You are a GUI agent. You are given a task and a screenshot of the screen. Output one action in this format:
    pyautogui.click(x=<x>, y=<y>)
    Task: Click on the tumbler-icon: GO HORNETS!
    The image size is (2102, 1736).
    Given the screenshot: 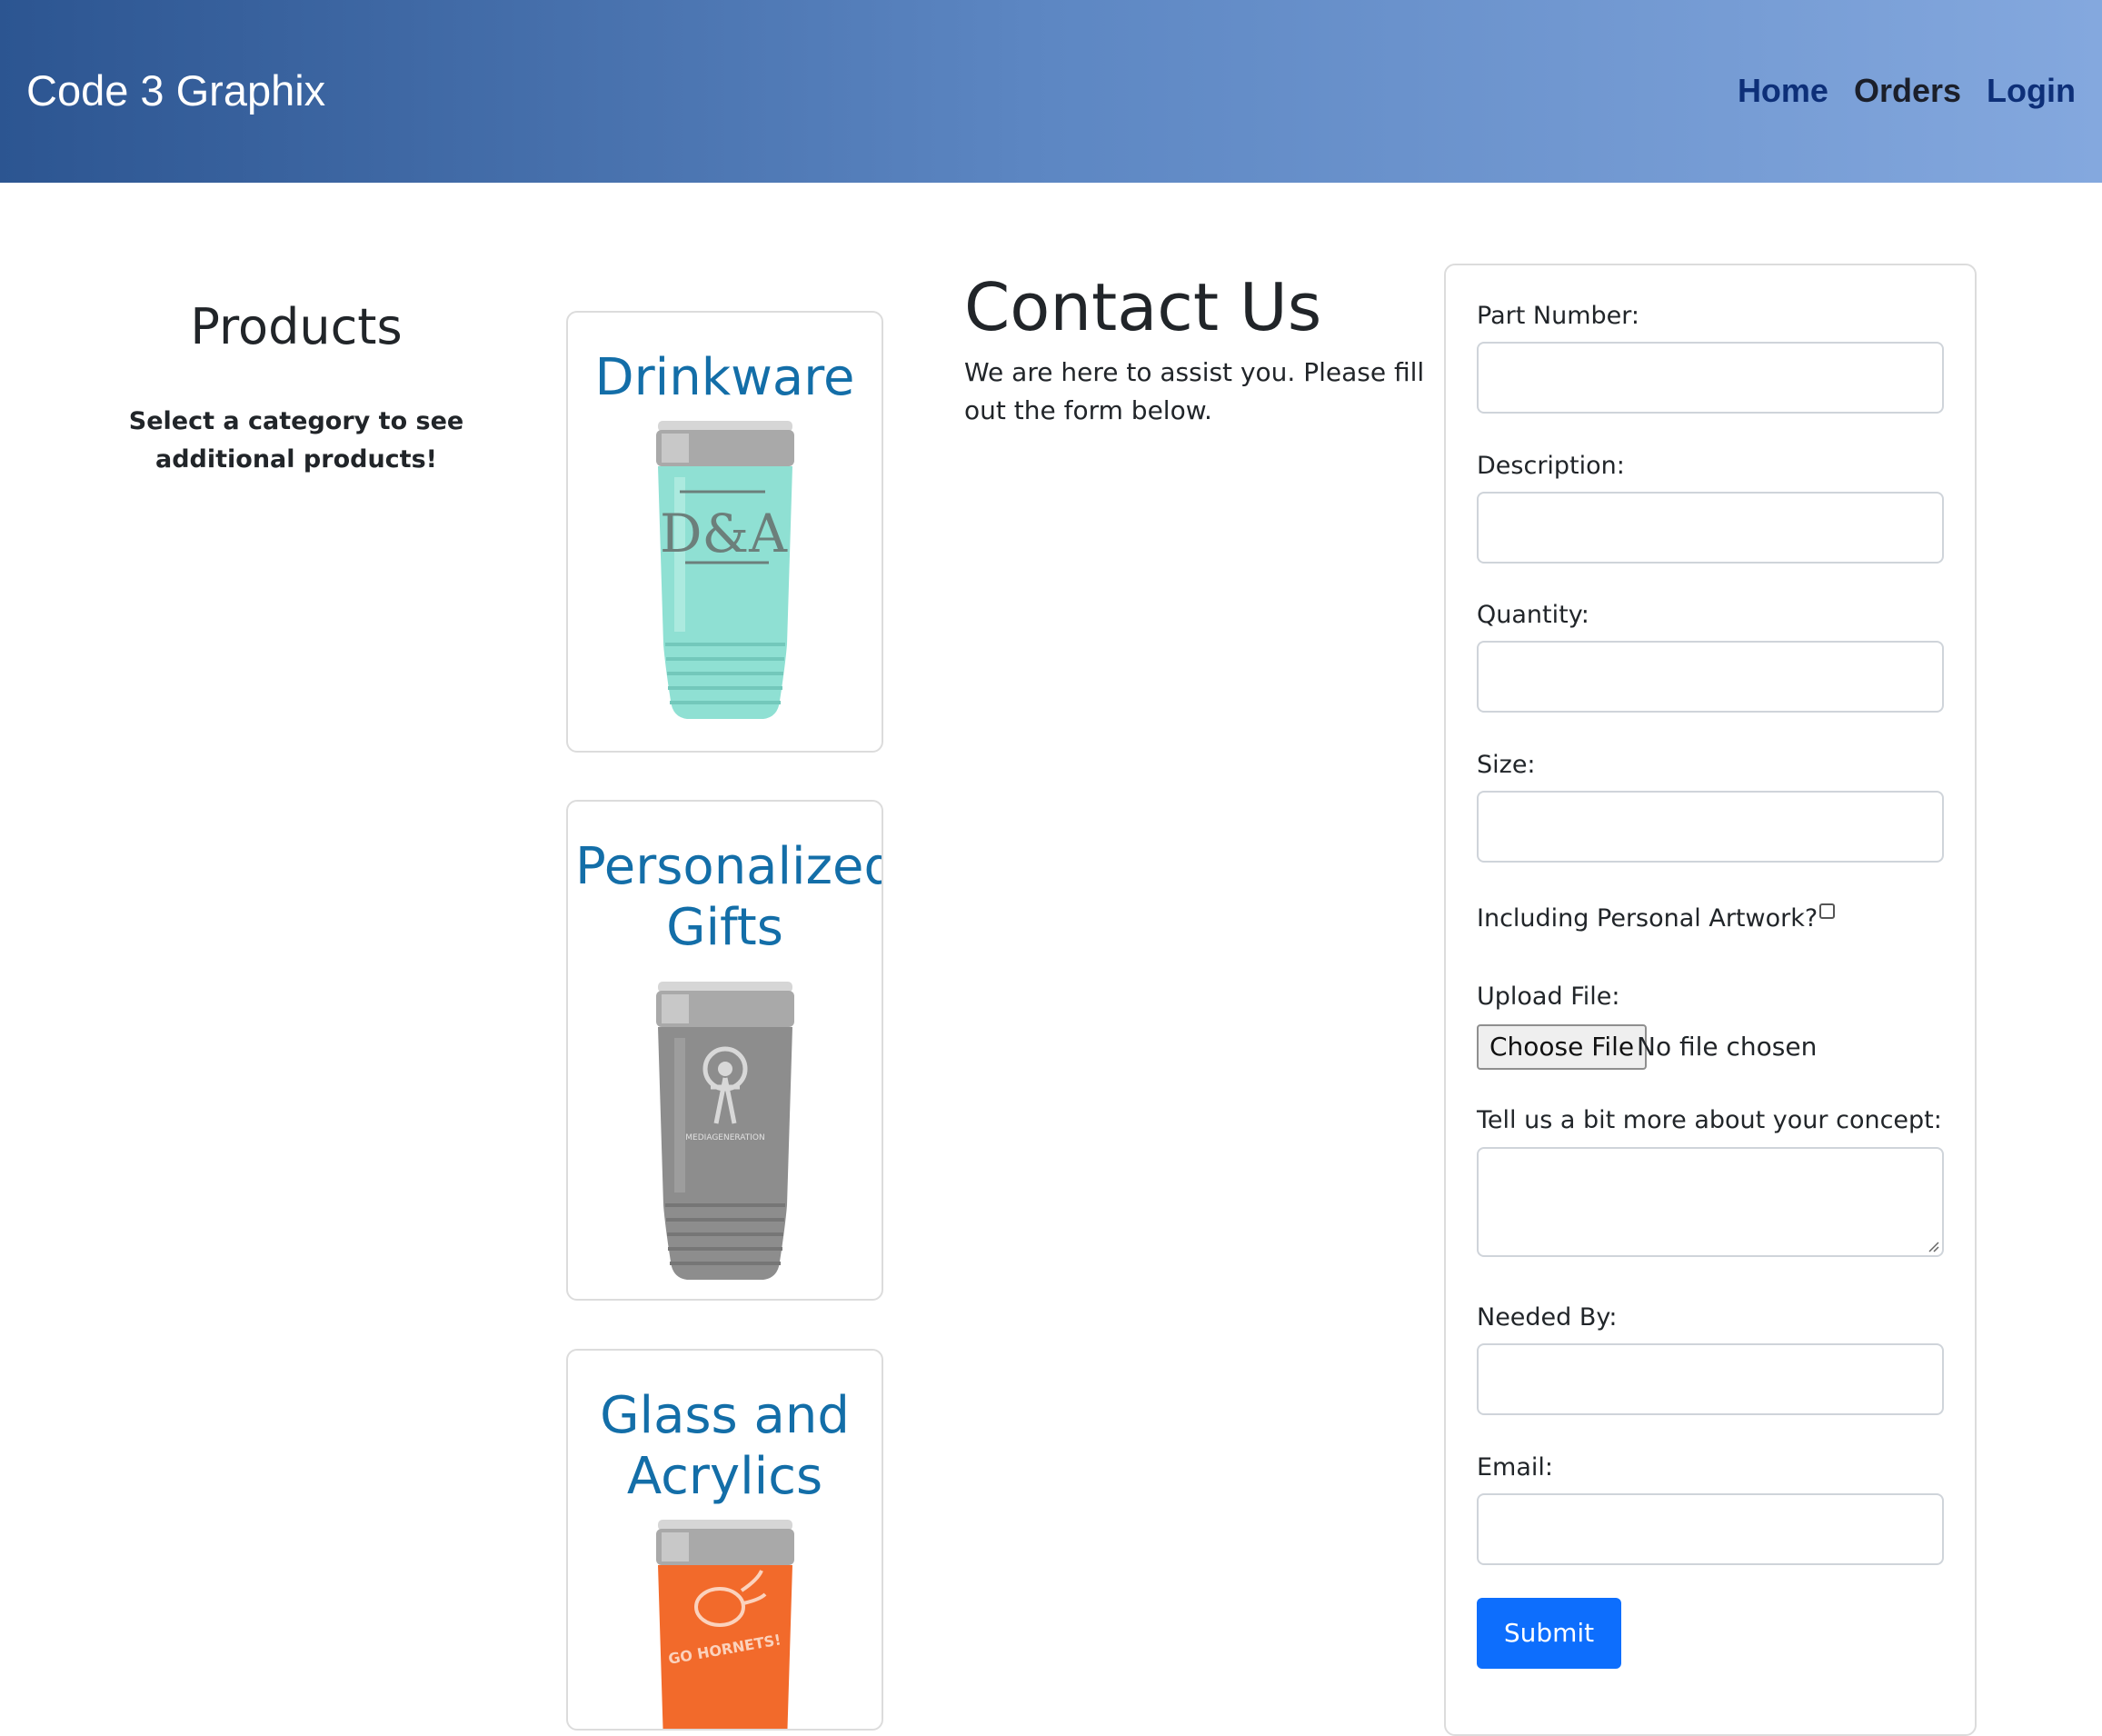 What is the action you would take?
    pyautogui.click(x=725, y=1623)
    